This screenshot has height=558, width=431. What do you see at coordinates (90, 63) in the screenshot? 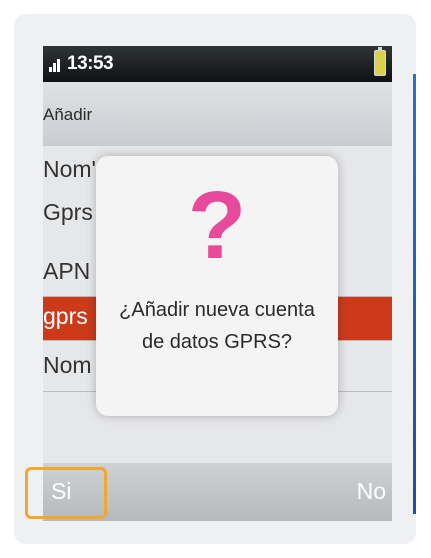
I see `clock-time: 13:53` at bounding box center [90, 63].